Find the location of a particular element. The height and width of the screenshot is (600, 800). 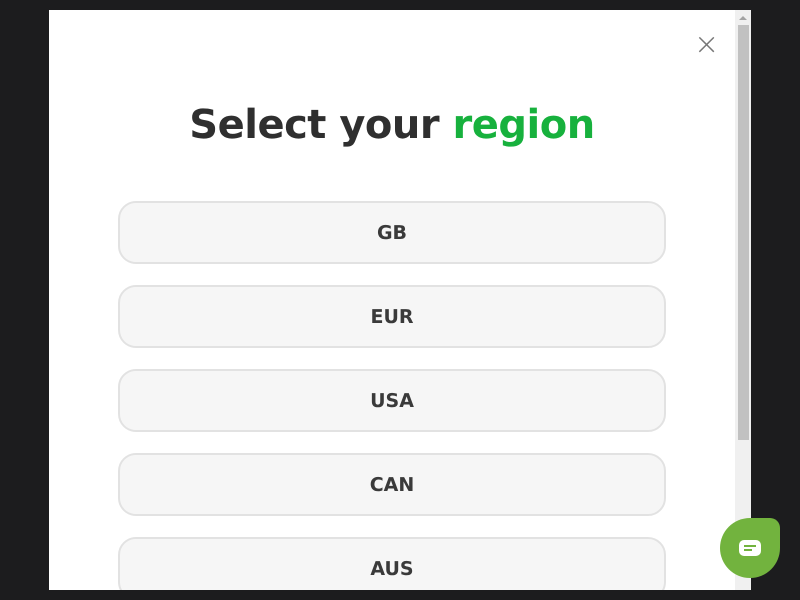

scrollbar is located at coordinates (743, 300).